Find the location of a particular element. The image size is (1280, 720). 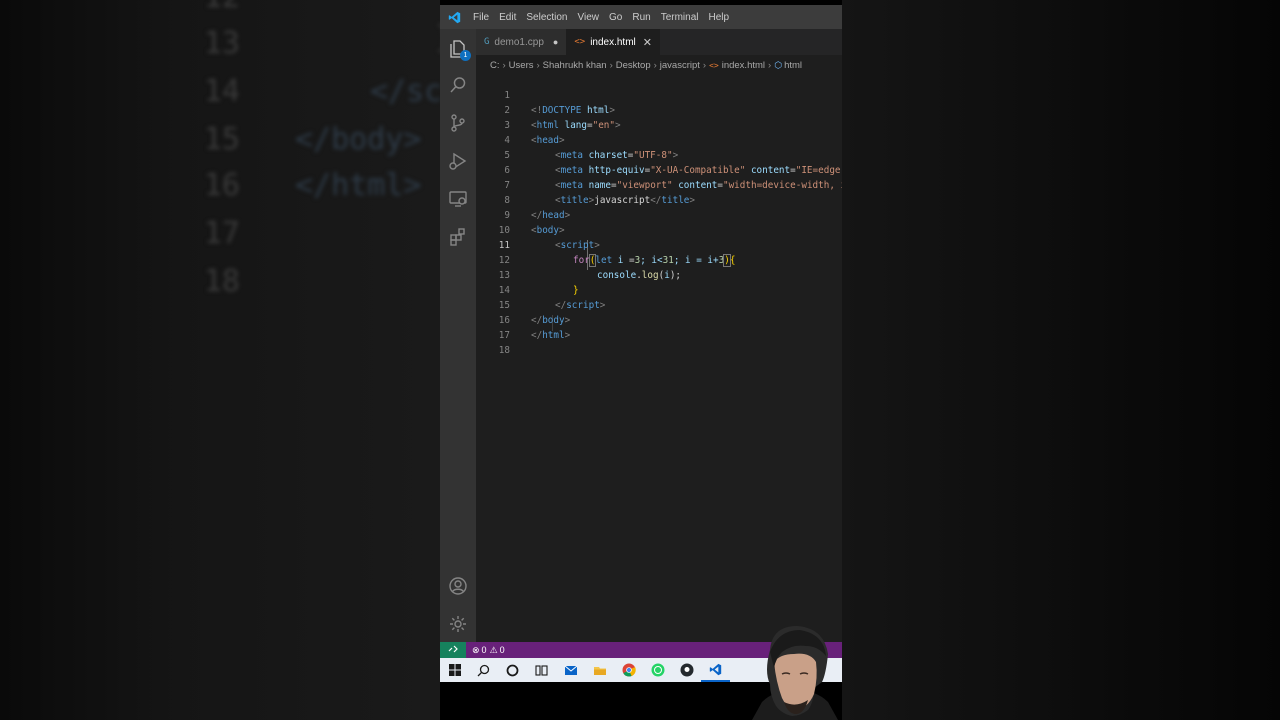

task-view-icon is located at coordinates (541, 670).